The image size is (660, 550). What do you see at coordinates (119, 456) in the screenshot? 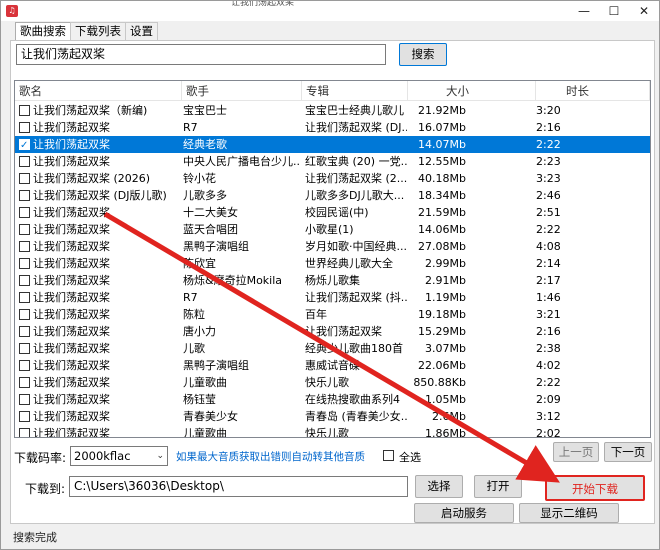
I see `bitrate-select: 2000kflac ⌄` at bounding box center [119, 456].